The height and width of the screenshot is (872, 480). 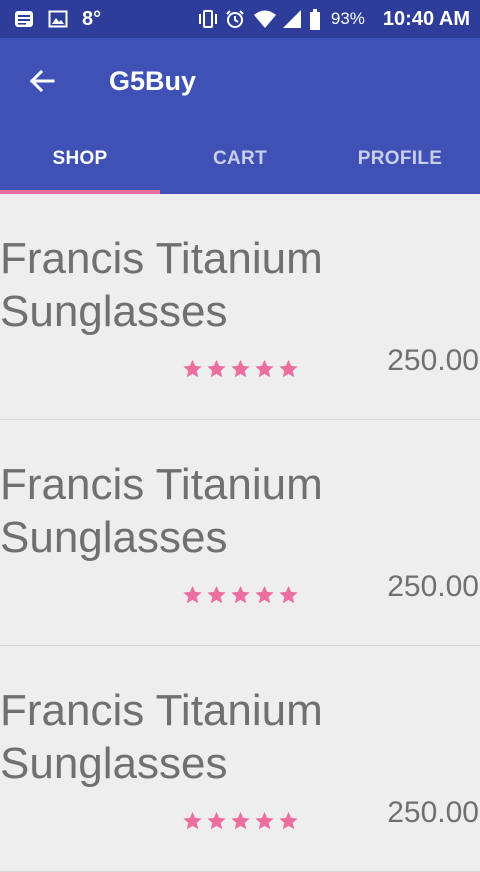 I want to click on tab-shop-label: SHOP, so click(x=80, y=158).